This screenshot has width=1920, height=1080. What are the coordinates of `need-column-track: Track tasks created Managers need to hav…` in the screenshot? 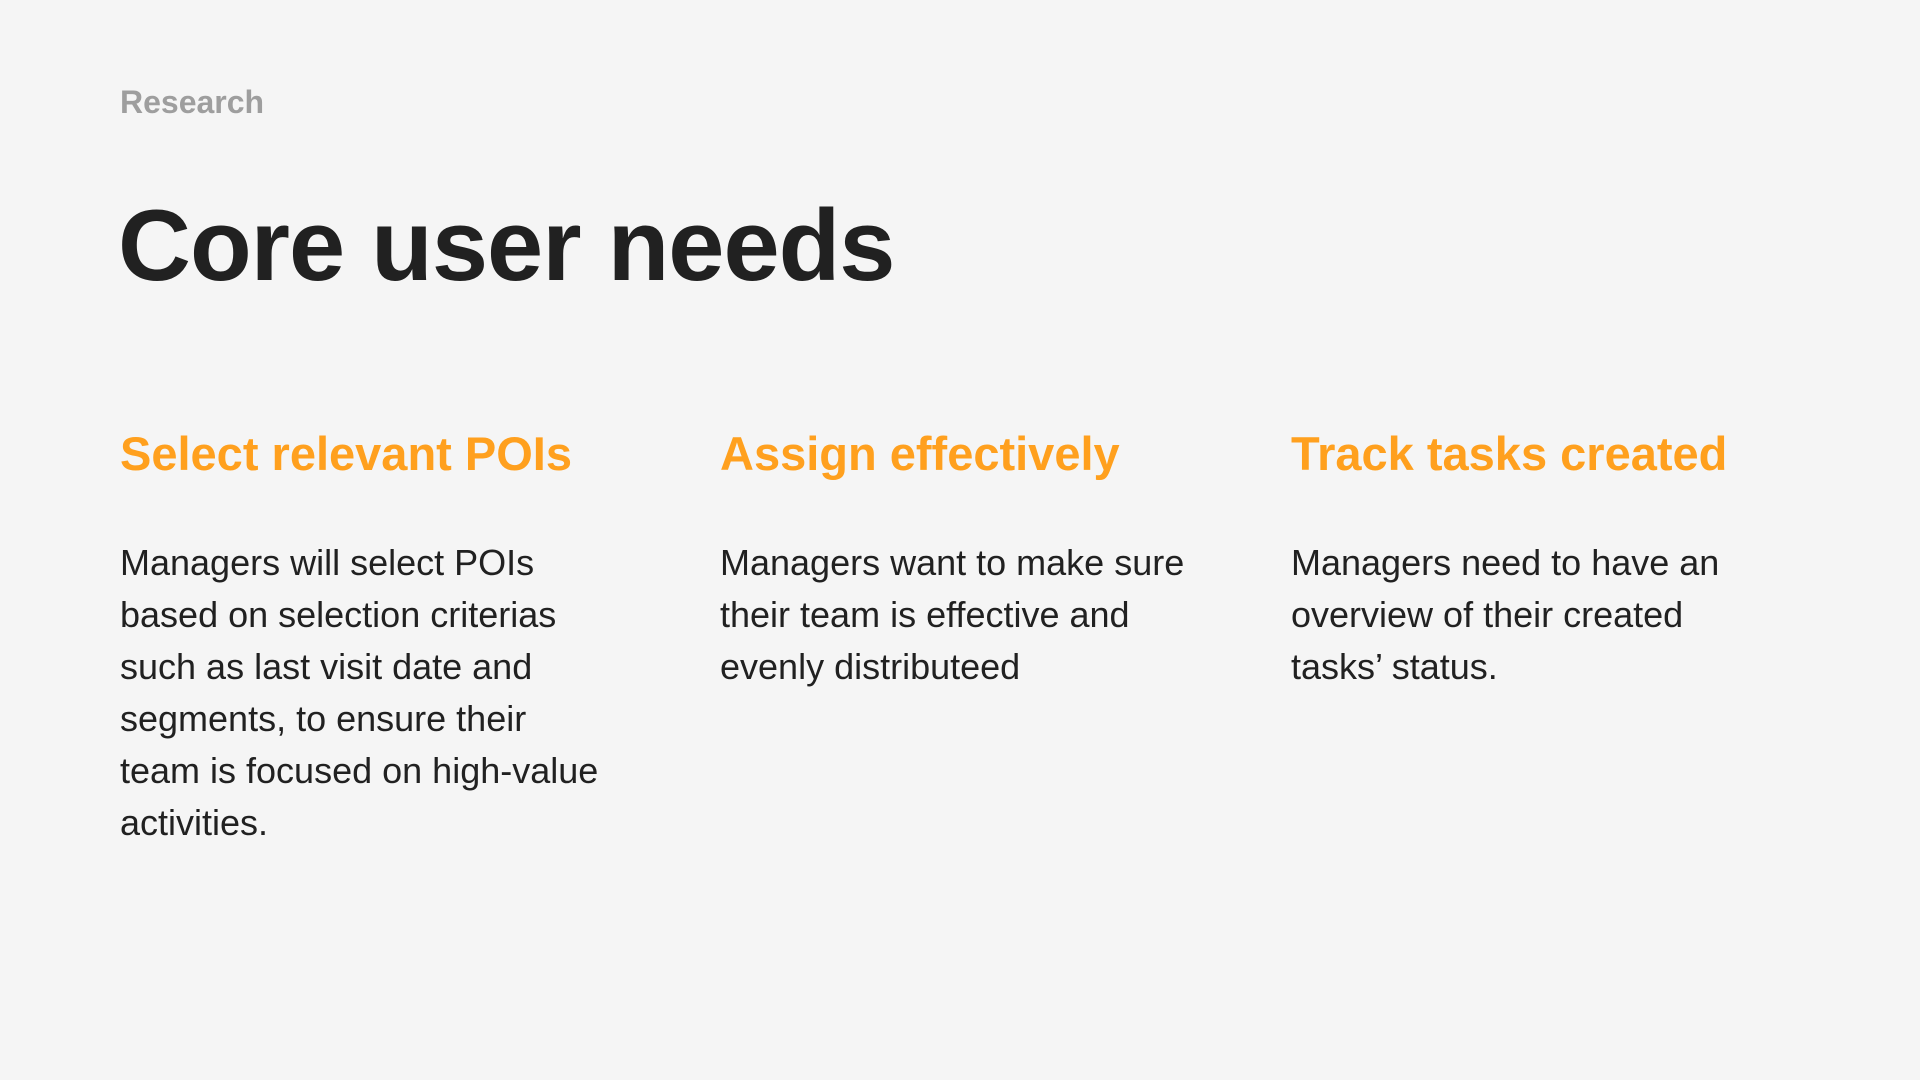 It's located at (1551, 561).